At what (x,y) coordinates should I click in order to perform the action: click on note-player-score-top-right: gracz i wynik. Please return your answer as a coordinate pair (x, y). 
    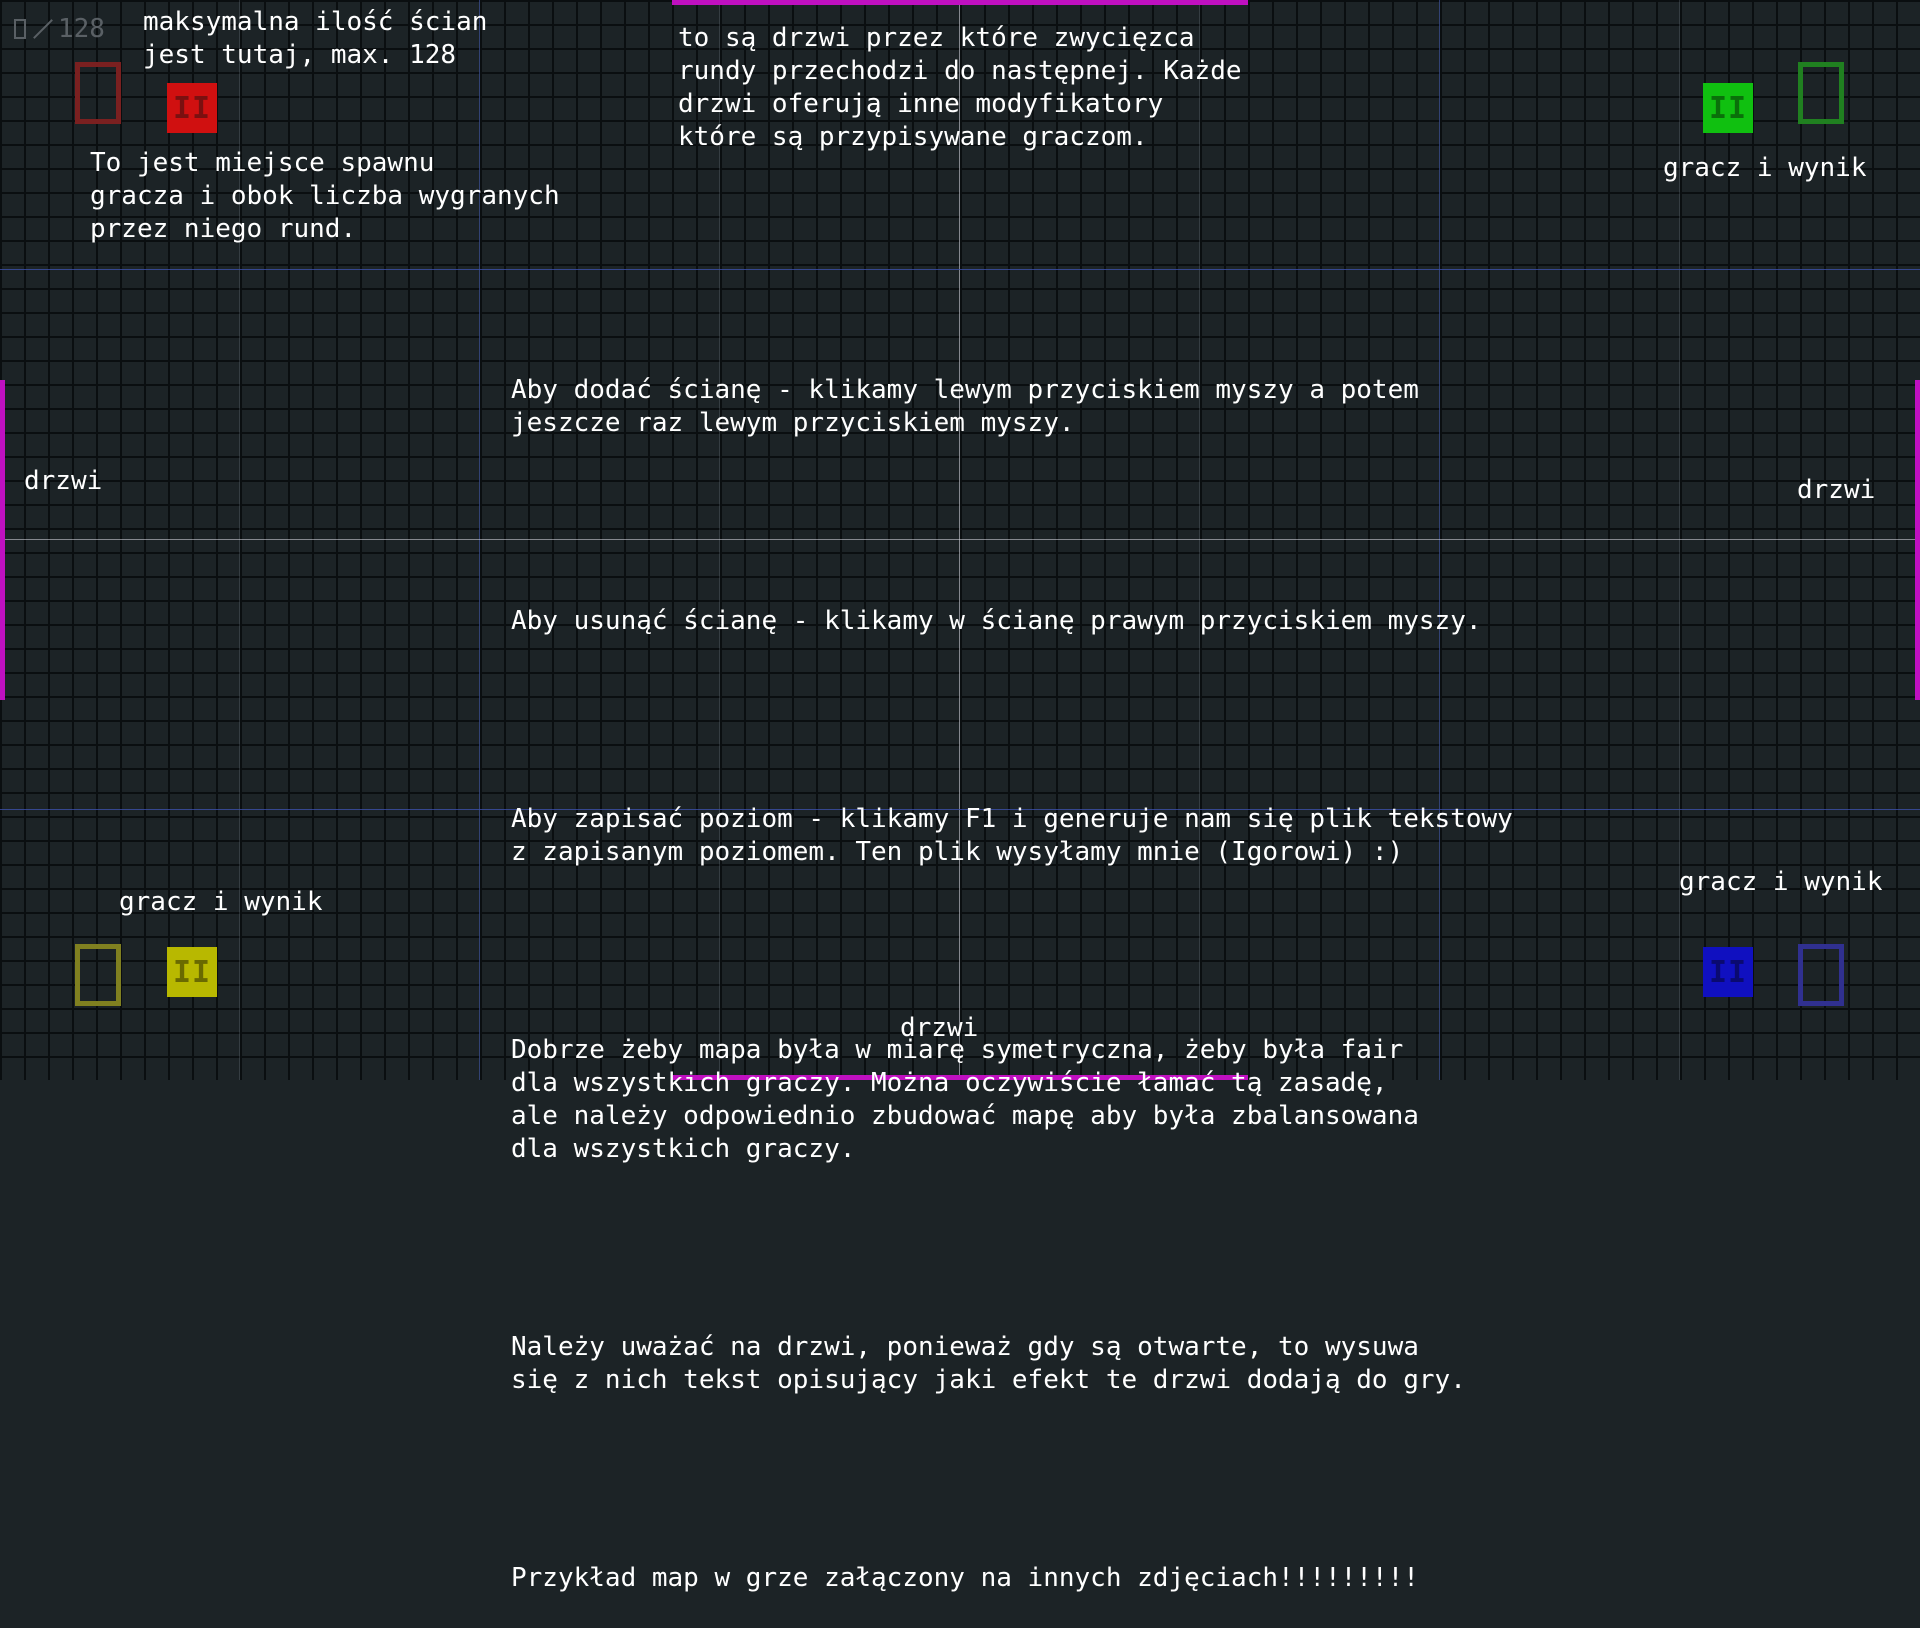
    Looking at the image, I should click on (1765, 168).